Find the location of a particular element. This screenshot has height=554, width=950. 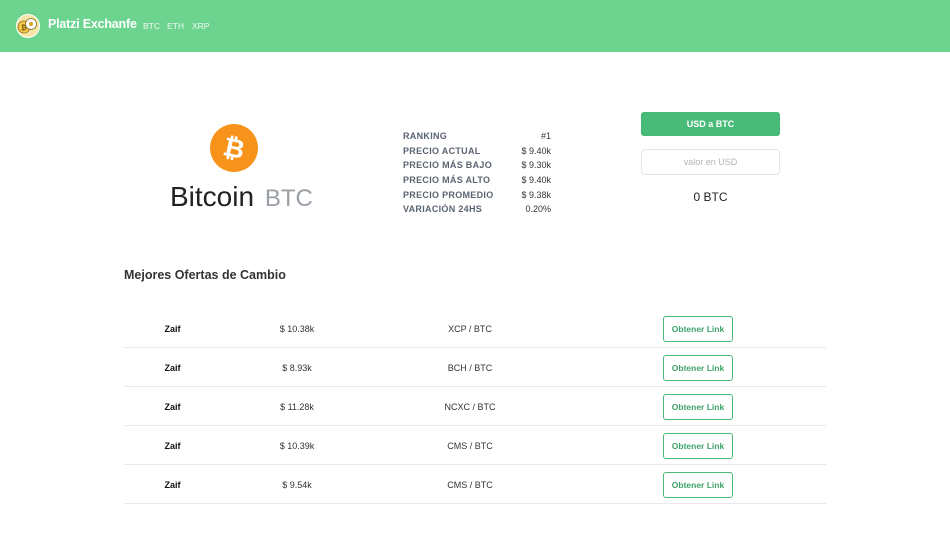

stat-row-highest-price: PRECIO MÁS ALTO $ 9.40k is located at coordinates (477, 180).